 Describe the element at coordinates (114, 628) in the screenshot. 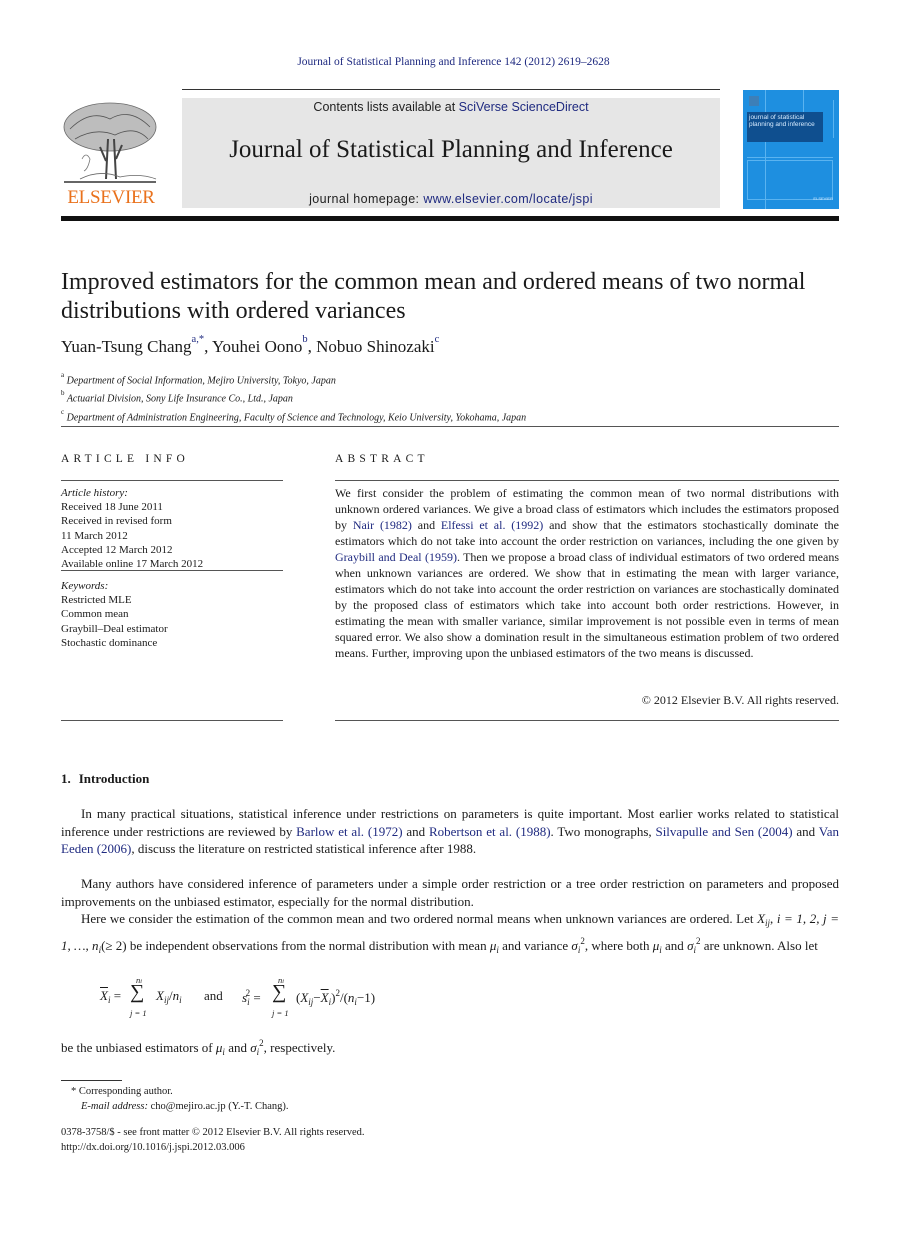

I see `keyword-item: Graybill–Deal estimator` at that location.